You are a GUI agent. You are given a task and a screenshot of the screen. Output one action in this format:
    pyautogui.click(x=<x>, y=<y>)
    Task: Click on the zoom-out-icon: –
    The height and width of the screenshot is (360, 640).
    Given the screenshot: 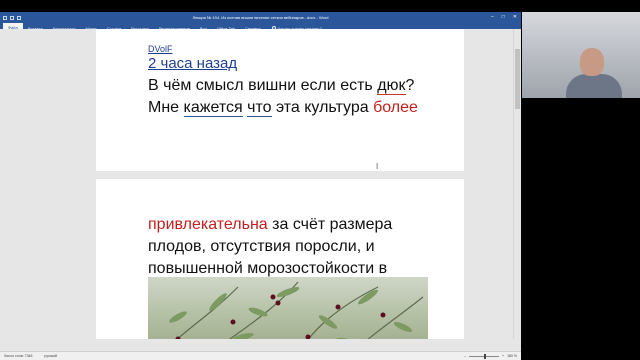 What is the action you would take?
    pyautogui.click(x=465, y=356)
    